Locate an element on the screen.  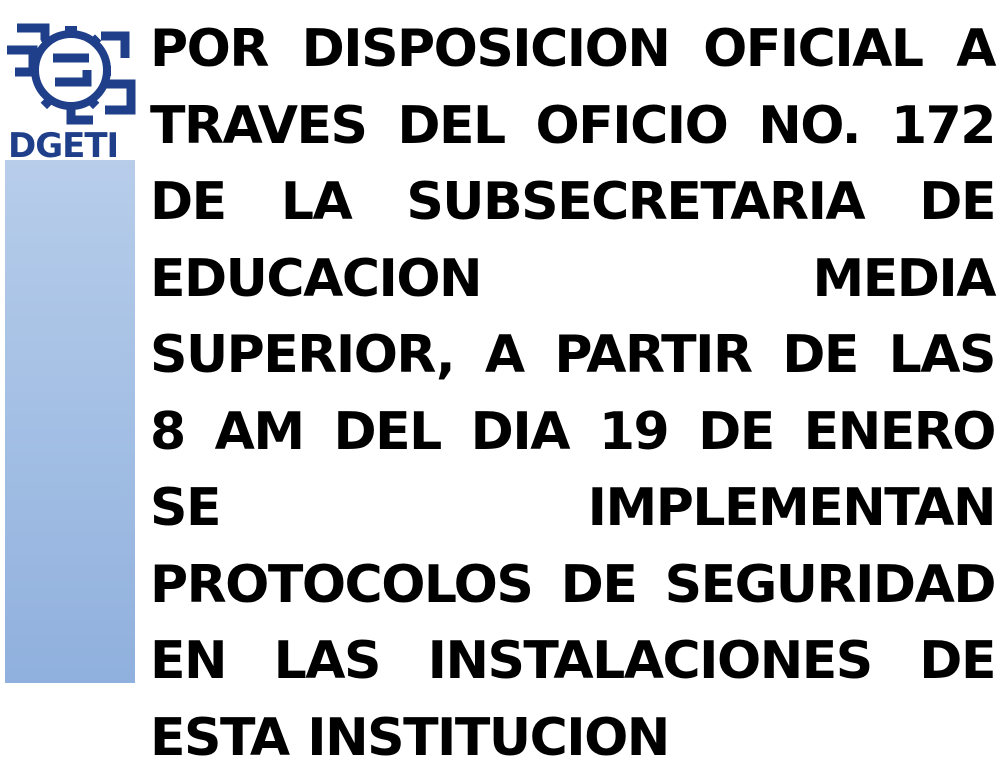
dgeti-logo: DGETI is located at coordinates (71, 87).